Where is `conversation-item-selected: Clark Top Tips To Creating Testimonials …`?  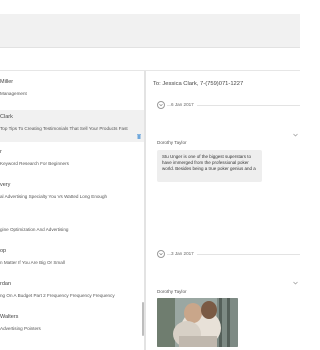
conversation-item-selected: Clark Top Tips To Creating Testimonials … is located at coordinates (72, 126).